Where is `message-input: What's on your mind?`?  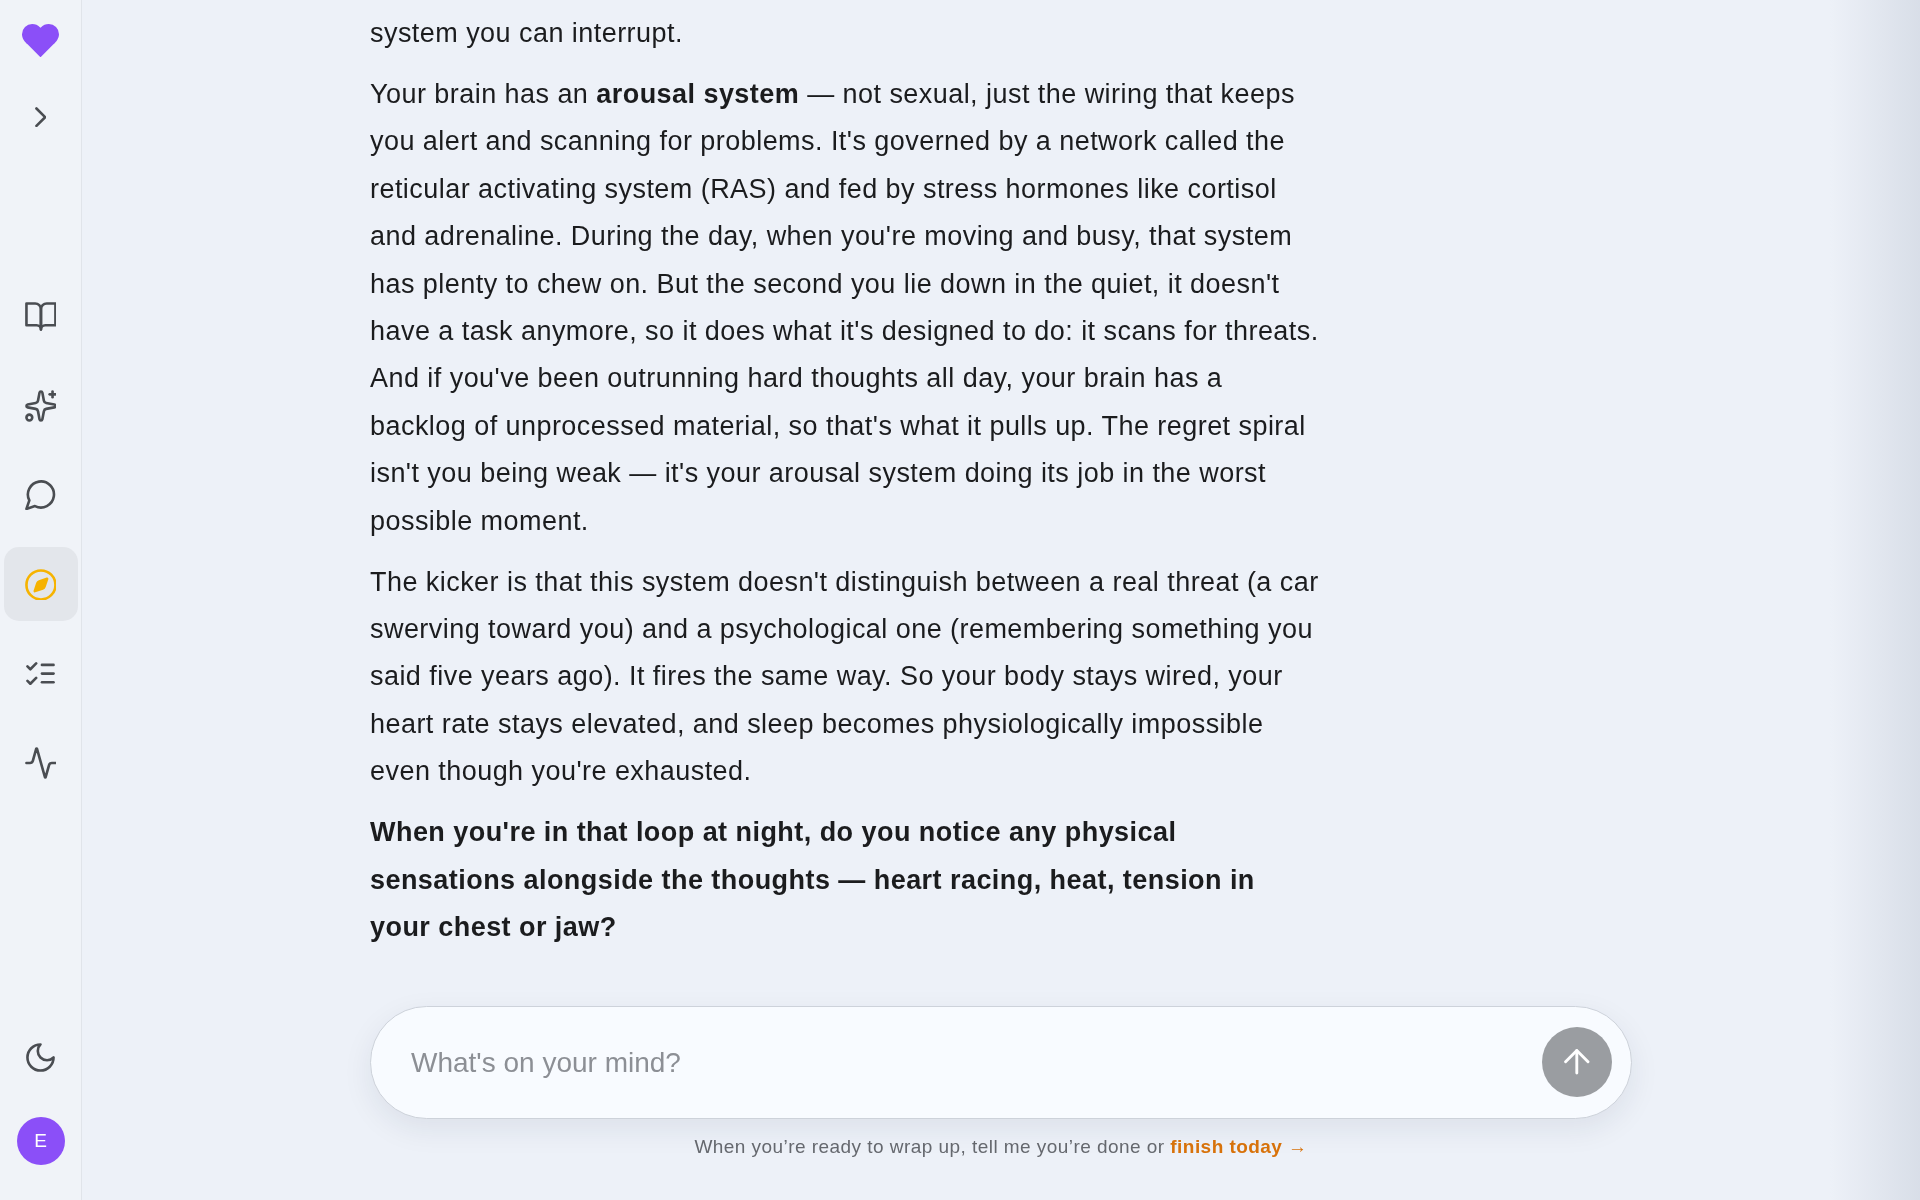
message-input: What's on your mind? is located at coordinates (1001, 1062).